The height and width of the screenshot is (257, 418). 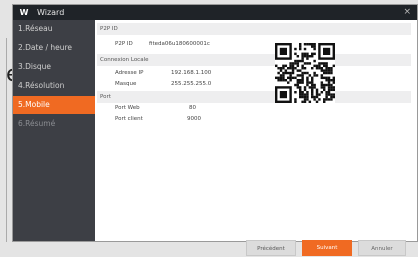 I want to click on ip-label: Adresse IP, so click(x=129, y=73).